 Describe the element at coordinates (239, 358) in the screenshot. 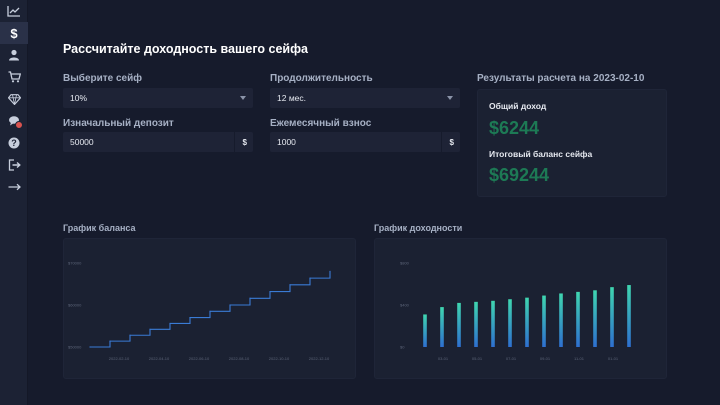

I see `x-tick-label: 2022-08-10` at that location.